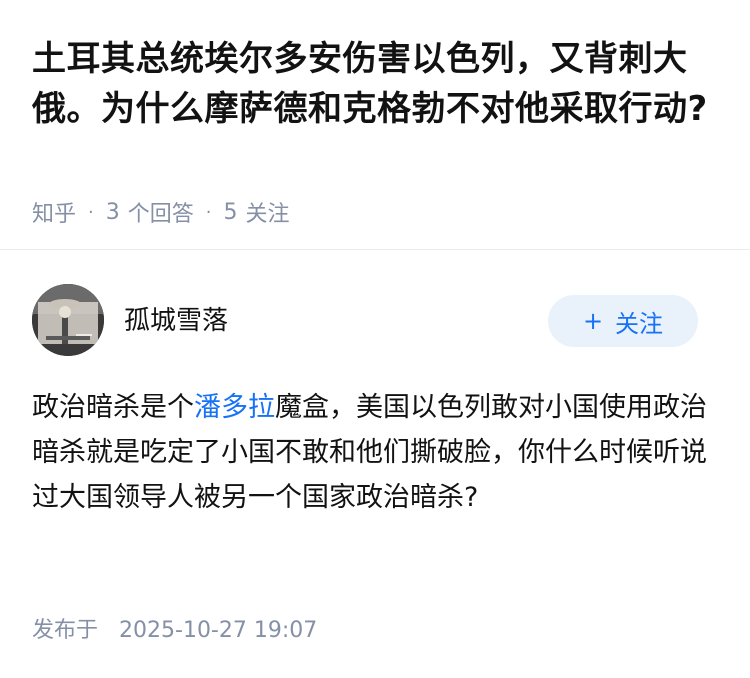 The width and height of the screenshot is (750, 678). Describe the element at coordinates (365, 320) in the screenshot. I see `author-row: 孤城雪落 + 关注` at that location.